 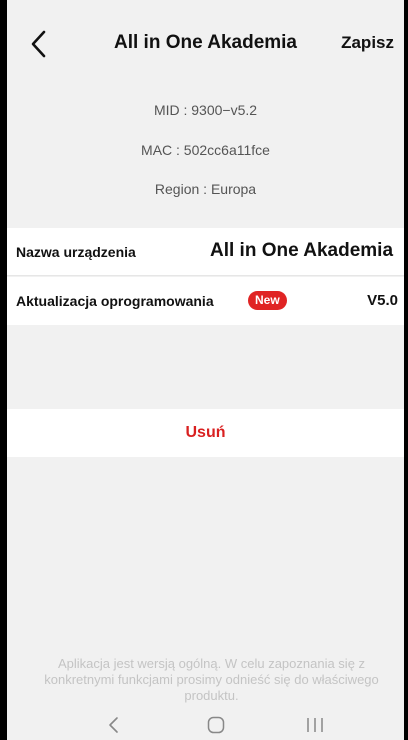 I want to click on firmware-update-label: Aktualizacja oprogramowania, so click(x=115, y=301).